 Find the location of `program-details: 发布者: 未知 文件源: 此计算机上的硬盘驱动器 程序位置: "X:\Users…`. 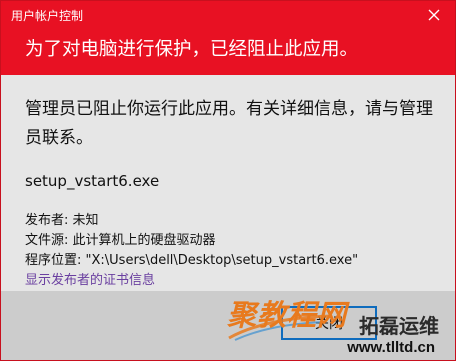

program-details: 发布者: 未知 文件源: 此计算机上的硬盘驱动器 程序位置: "X:\Users… is located at coordinates (230, 241).